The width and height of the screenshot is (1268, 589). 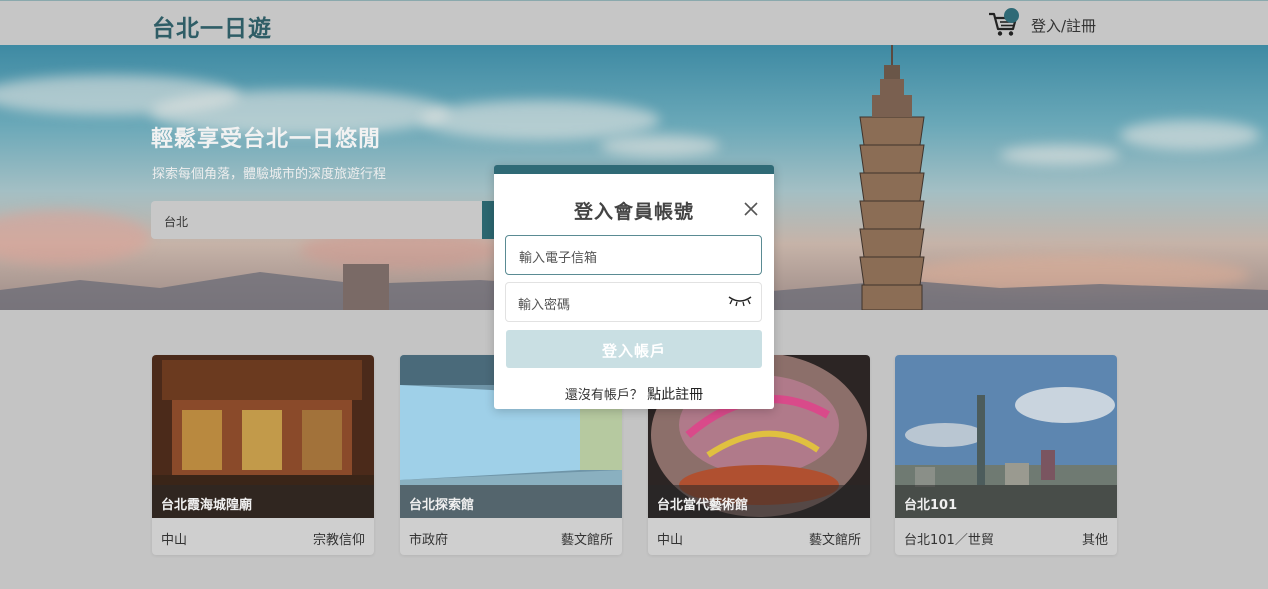 I want to click on attraction-mrt: 市政府, so click(x=429, y=540).